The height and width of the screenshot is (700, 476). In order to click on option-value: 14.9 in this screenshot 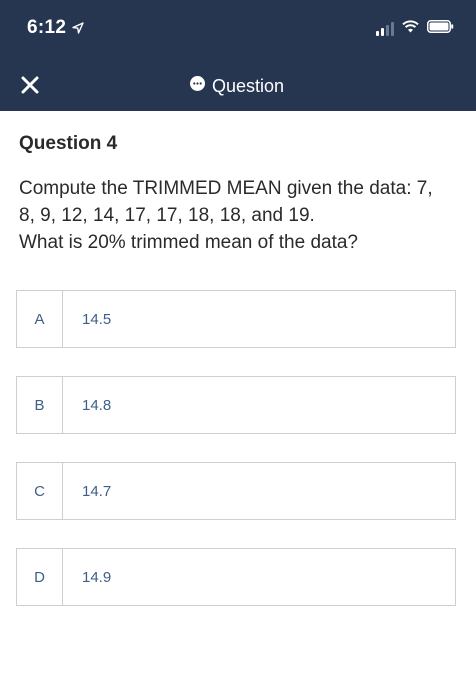, I will do `click(97, 577)`.